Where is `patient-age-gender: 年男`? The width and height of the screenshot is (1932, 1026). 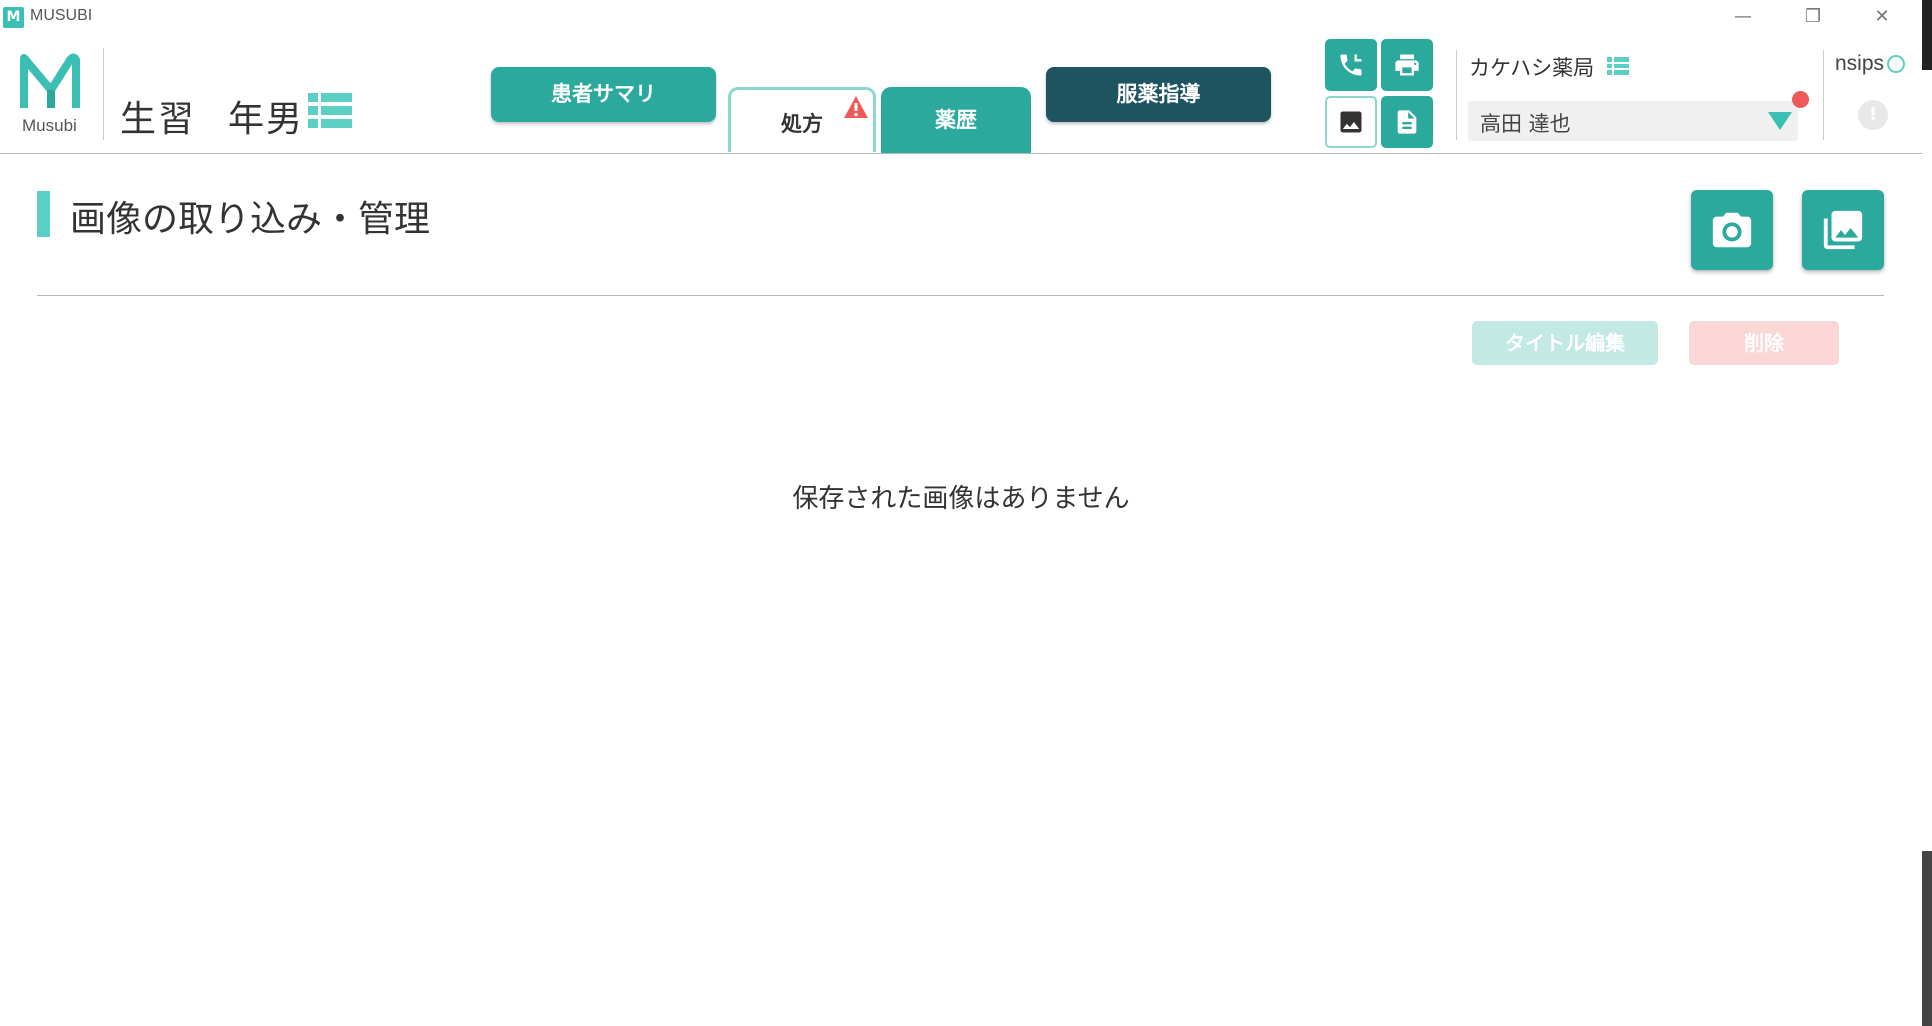
patient-age-gender: 年男 is located at coordinates (266, 119).